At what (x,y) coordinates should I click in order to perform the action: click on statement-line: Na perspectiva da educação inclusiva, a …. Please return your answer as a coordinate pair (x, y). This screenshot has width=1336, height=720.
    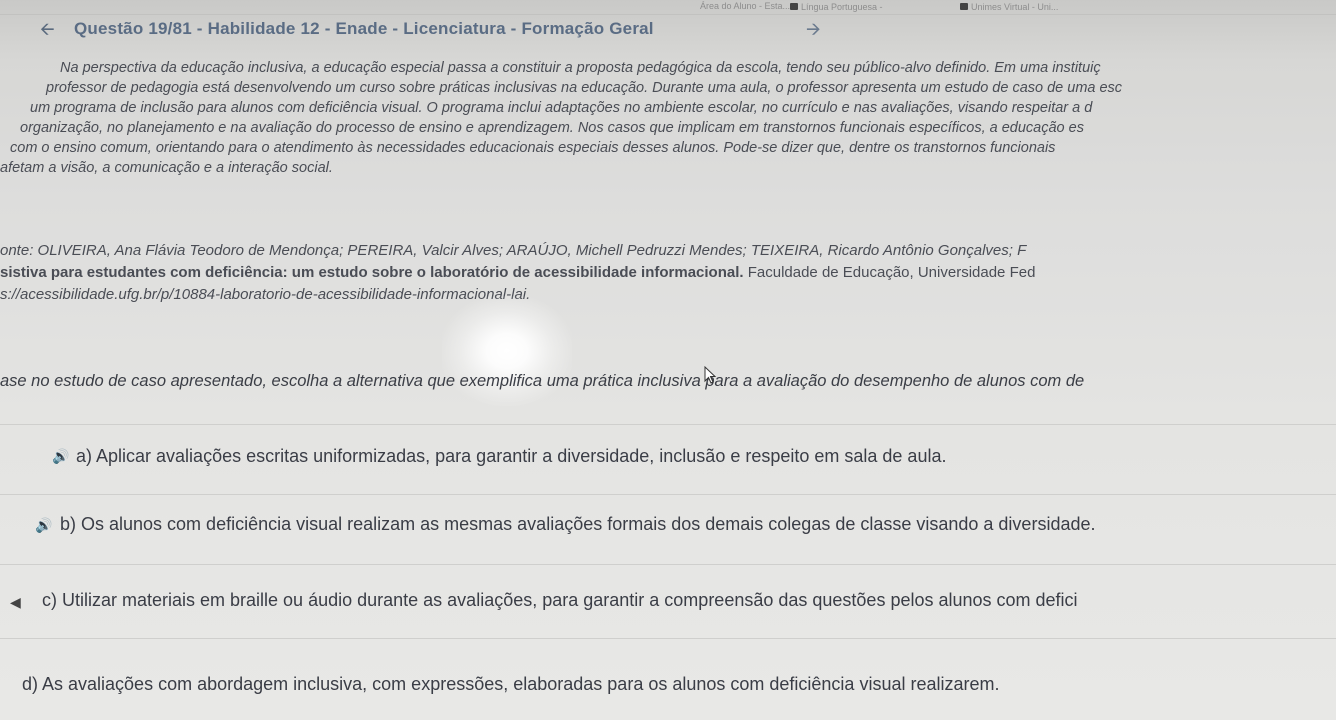
    Looking at the image, I should click on (580, 68).